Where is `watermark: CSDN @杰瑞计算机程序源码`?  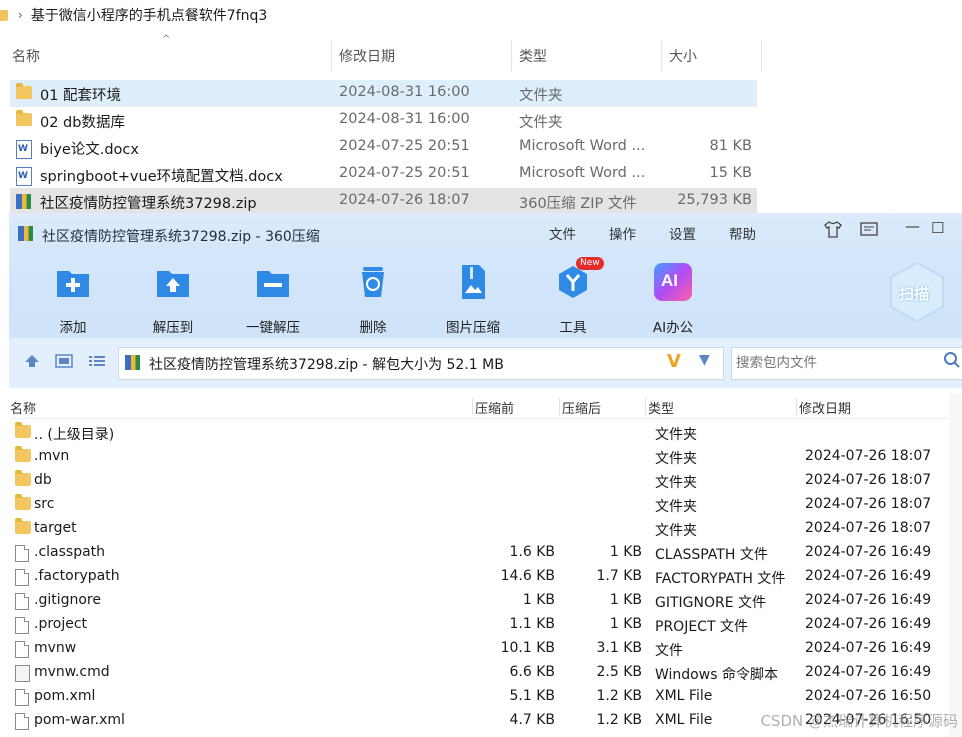 watermark: CSDN @杰瑞计算机程序源码 is located at coordinates (859, 721).